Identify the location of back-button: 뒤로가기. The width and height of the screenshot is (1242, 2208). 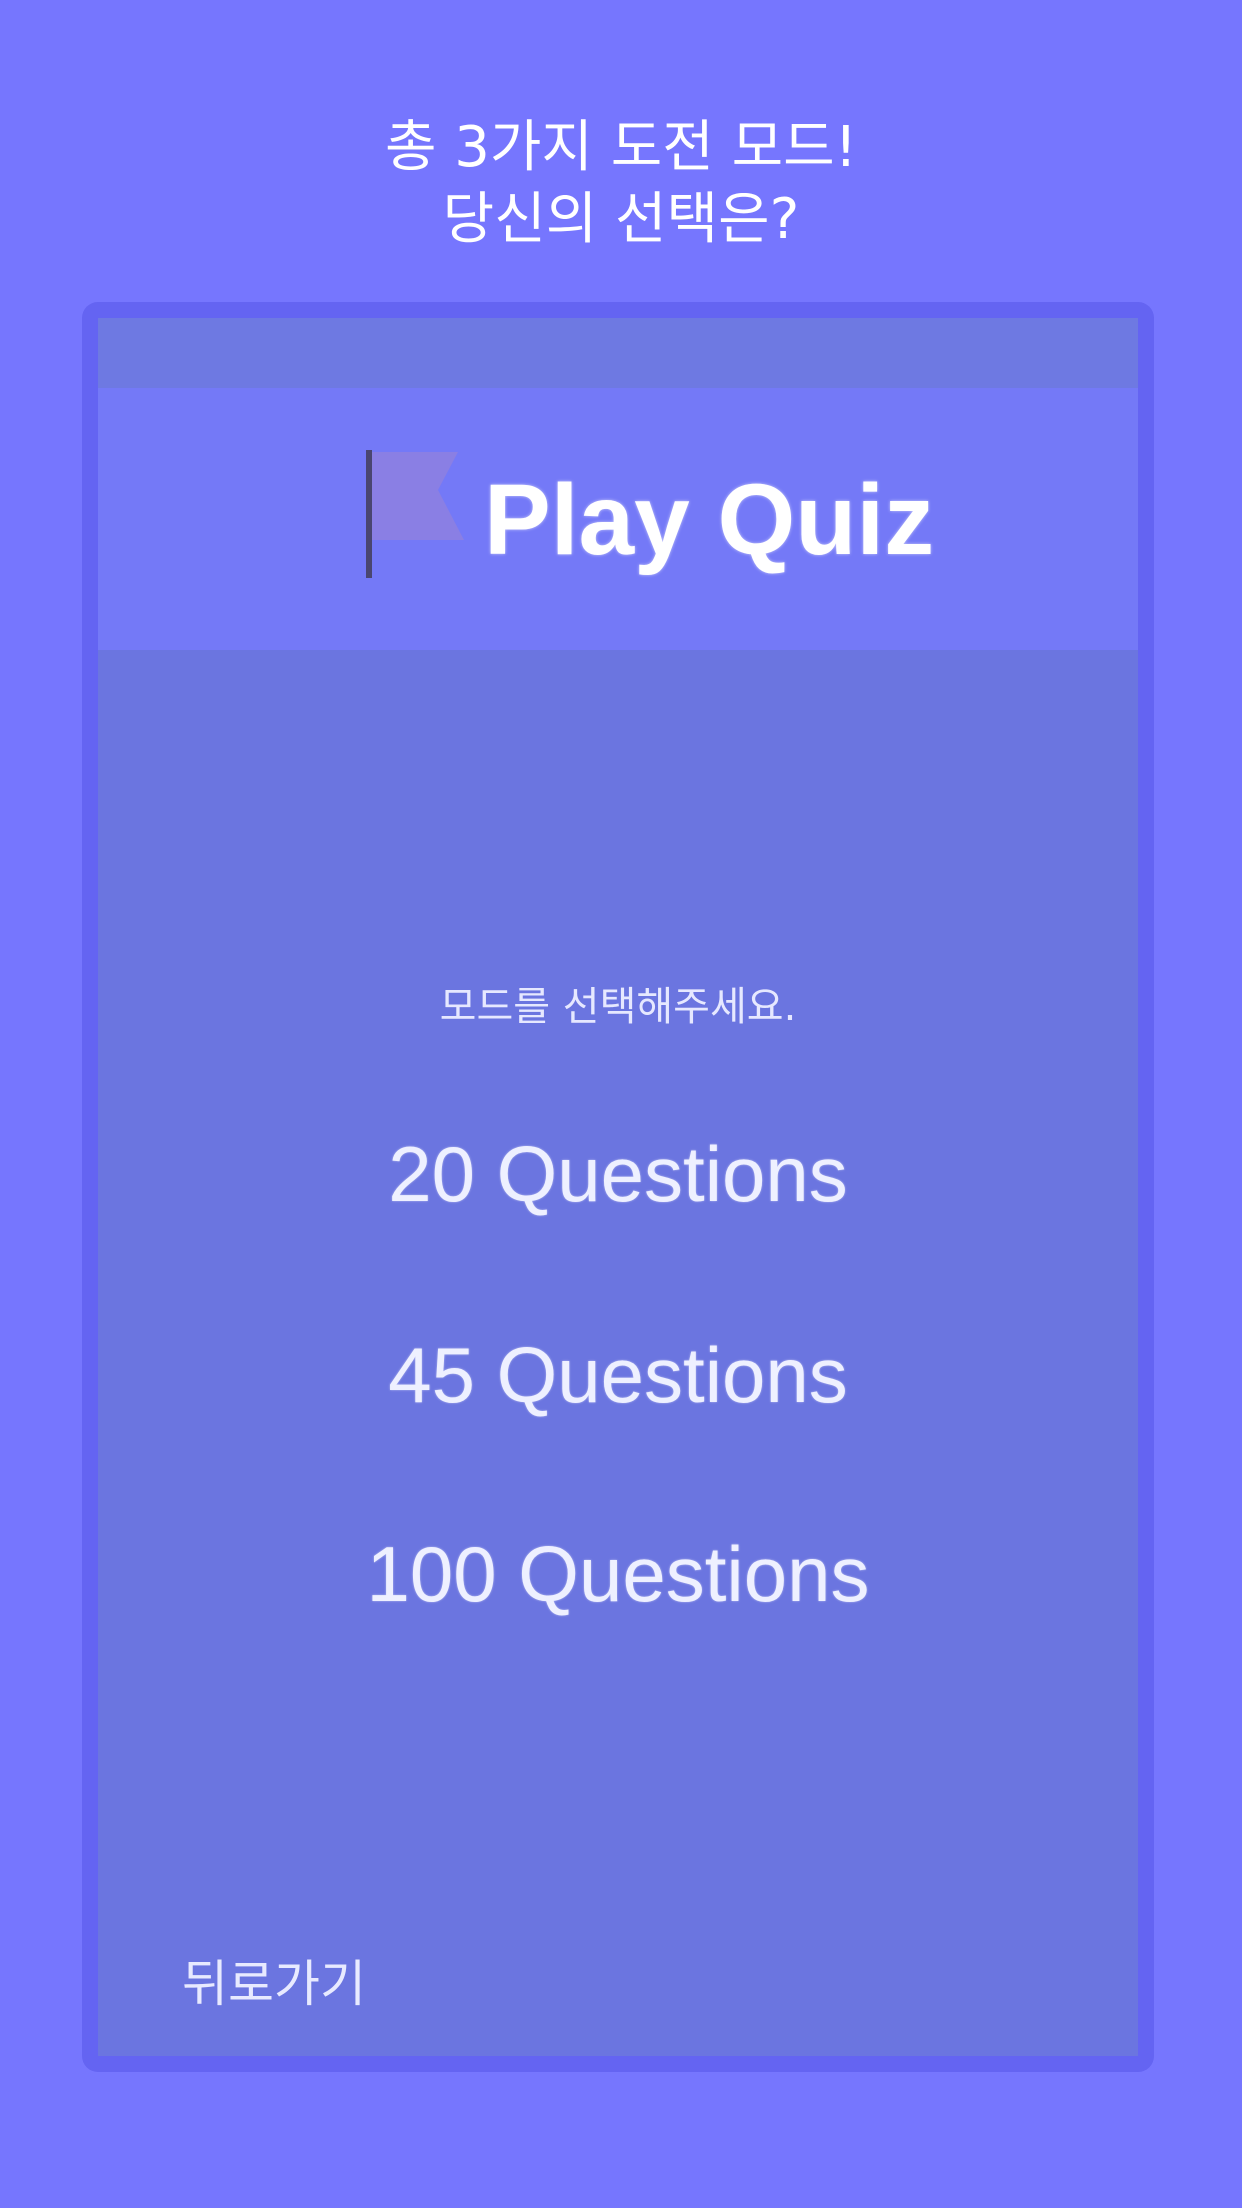
(274, 1984).